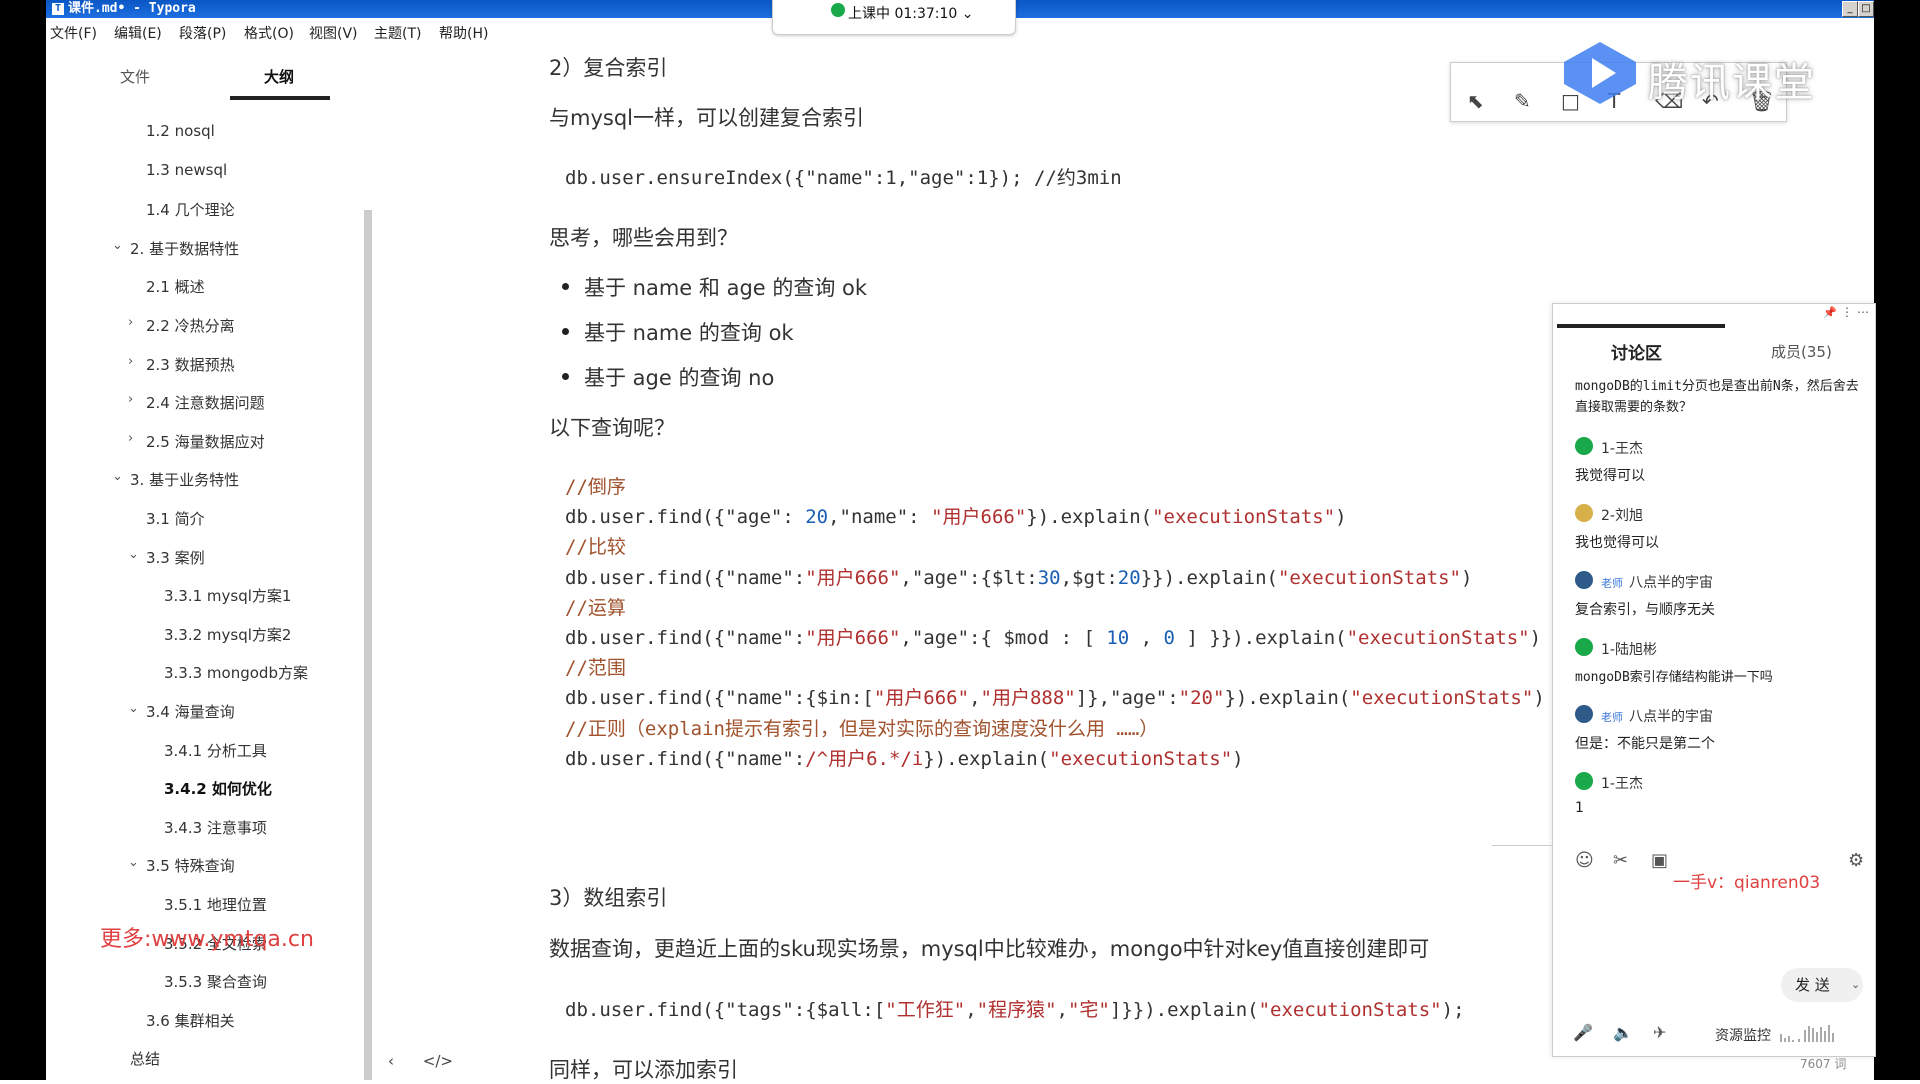 This screenshot has height=1084, width=1920. Describe the element at coordinates (1118, 638) in the screenshot. I see `code-token: 10` at that location.